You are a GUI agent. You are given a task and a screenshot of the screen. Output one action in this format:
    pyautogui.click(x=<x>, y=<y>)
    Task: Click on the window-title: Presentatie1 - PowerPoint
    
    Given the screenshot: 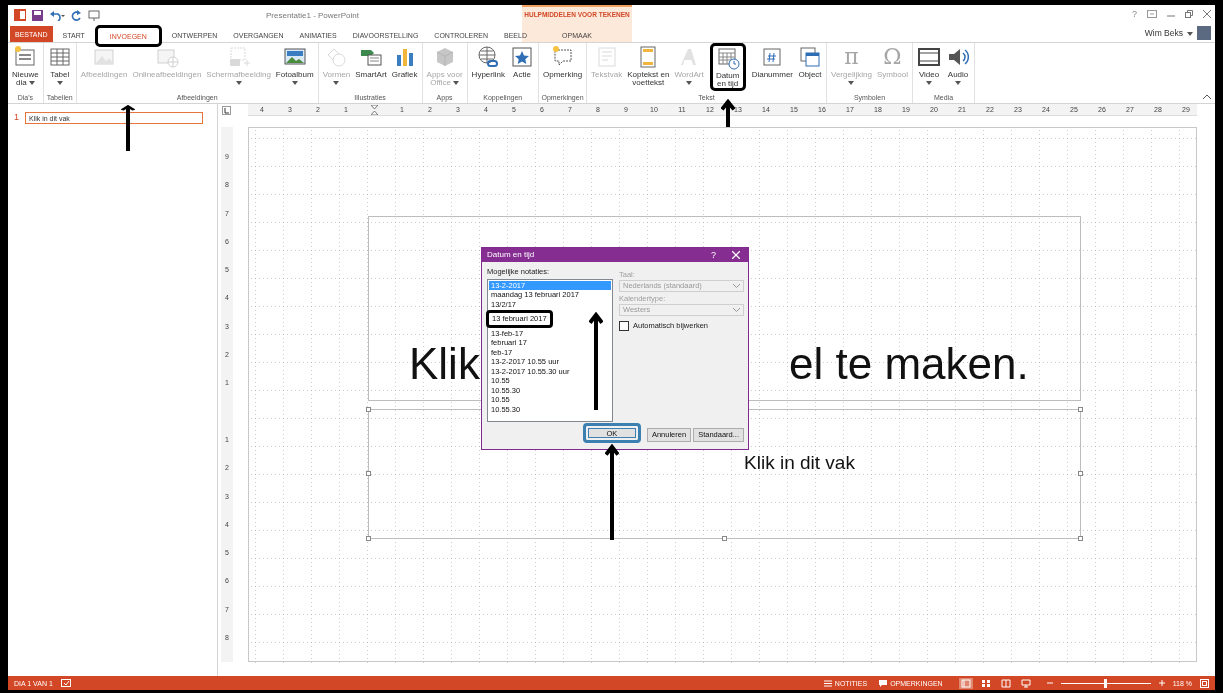 What is the action you would take?
    pyautogui.click(x=312, y=15)
    